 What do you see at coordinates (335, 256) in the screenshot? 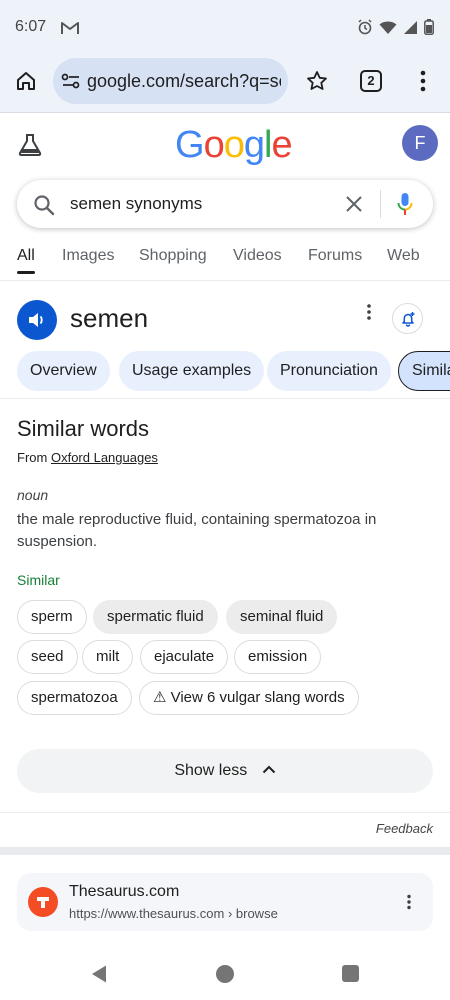
I see `tab-forums: Forums` at bounding box center [335, 256].